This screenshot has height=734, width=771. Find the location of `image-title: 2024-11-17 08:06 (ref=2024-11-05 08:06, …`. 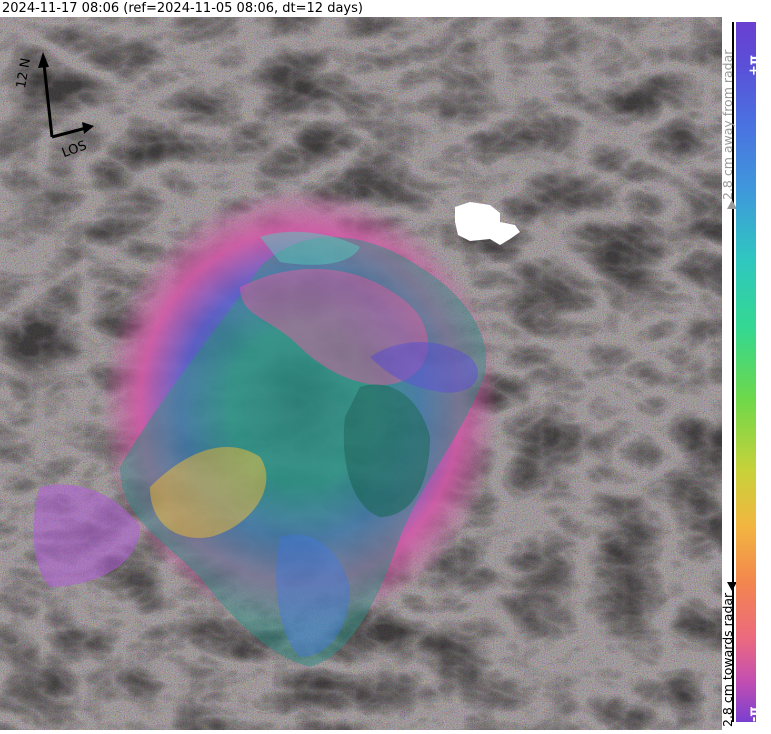

image-title: 2024-11-17 08:06 (ref=2024-11-05 08:06, … is located at coordinates (182, 8).